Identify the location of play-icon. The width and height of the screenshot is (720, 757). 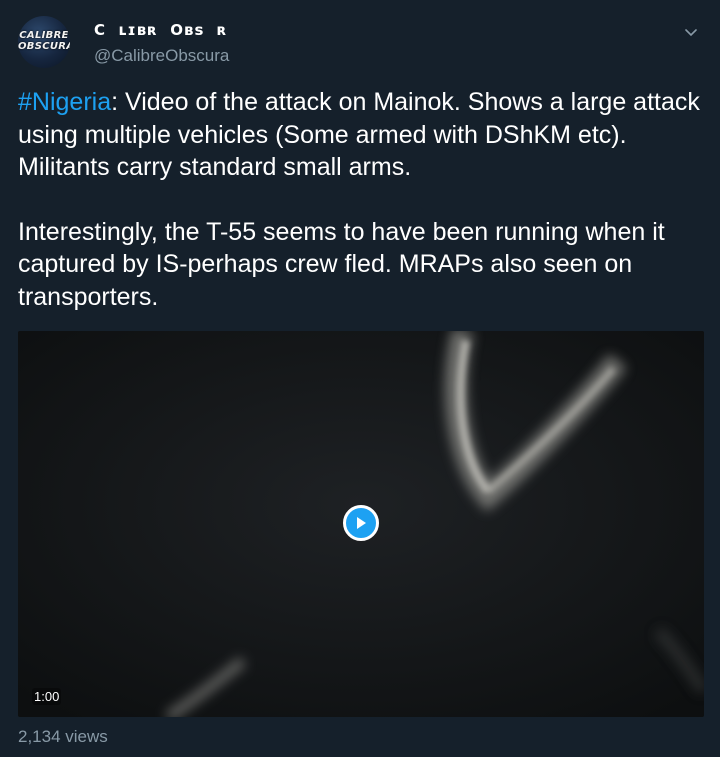
(361, 523).